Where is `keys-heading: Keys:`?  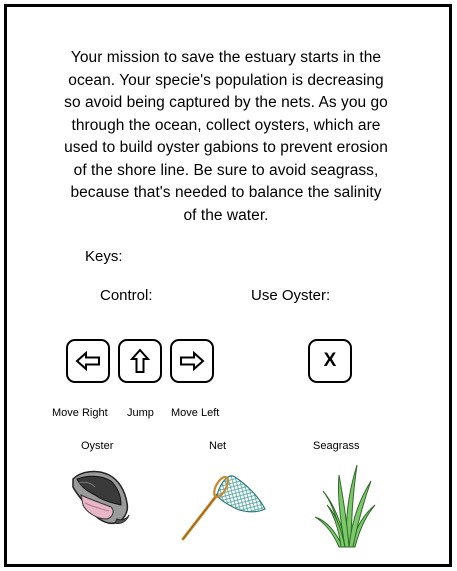 keys-heading: Keys: is located at coordinates (104, 256).